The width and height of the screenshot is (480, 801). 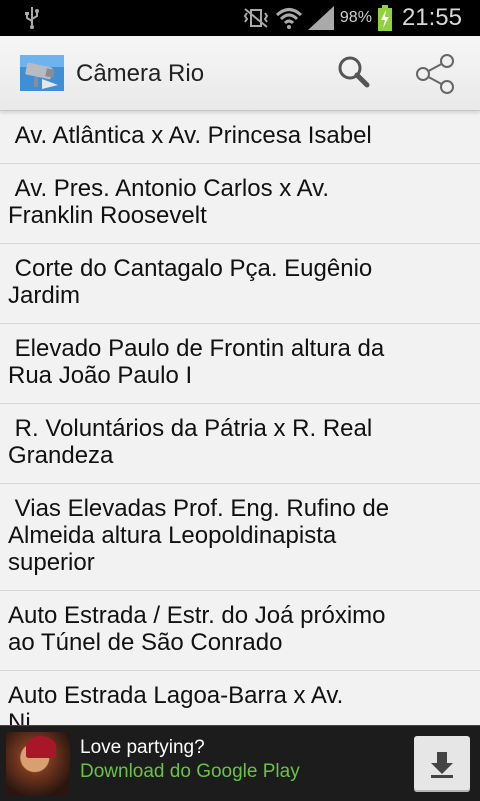 What do you see at coordinates (288, 18) in the screenshot?
I see `wifi-icon` at bounding box center [288, 18].